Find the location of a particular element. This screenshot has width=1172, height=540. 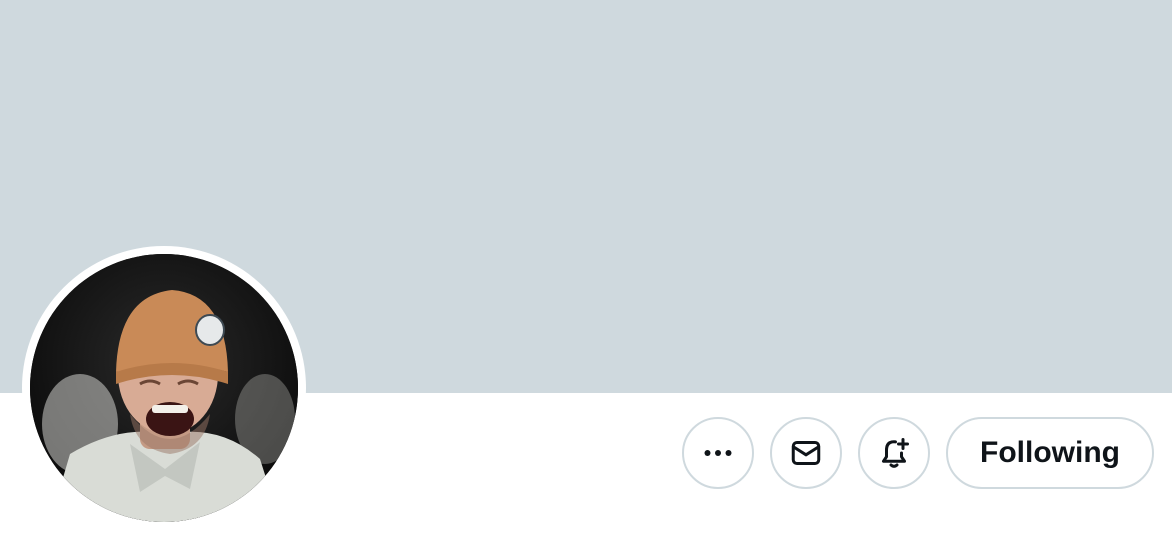

more-button is located at coordinates (718, 453).